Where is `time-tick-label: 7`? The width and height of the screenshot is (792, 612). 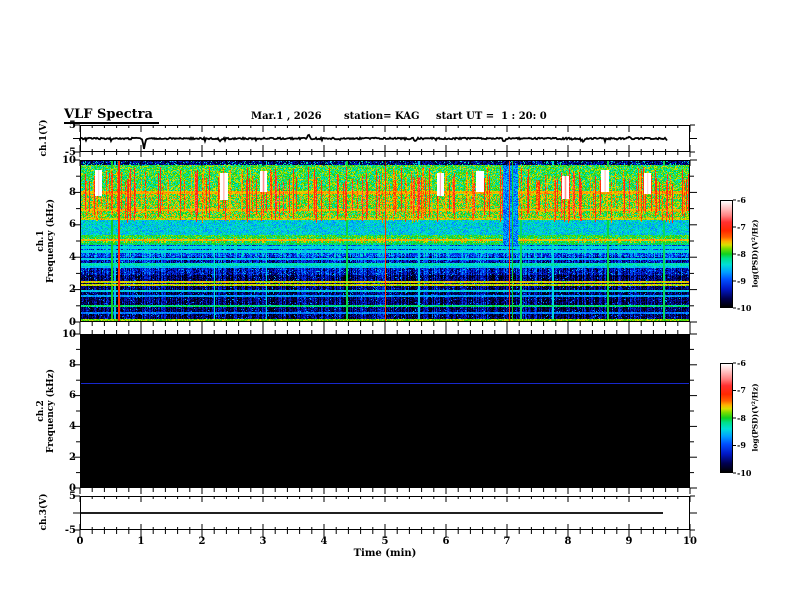
time-tick-label: 7 is located at coordinates (507, 541).